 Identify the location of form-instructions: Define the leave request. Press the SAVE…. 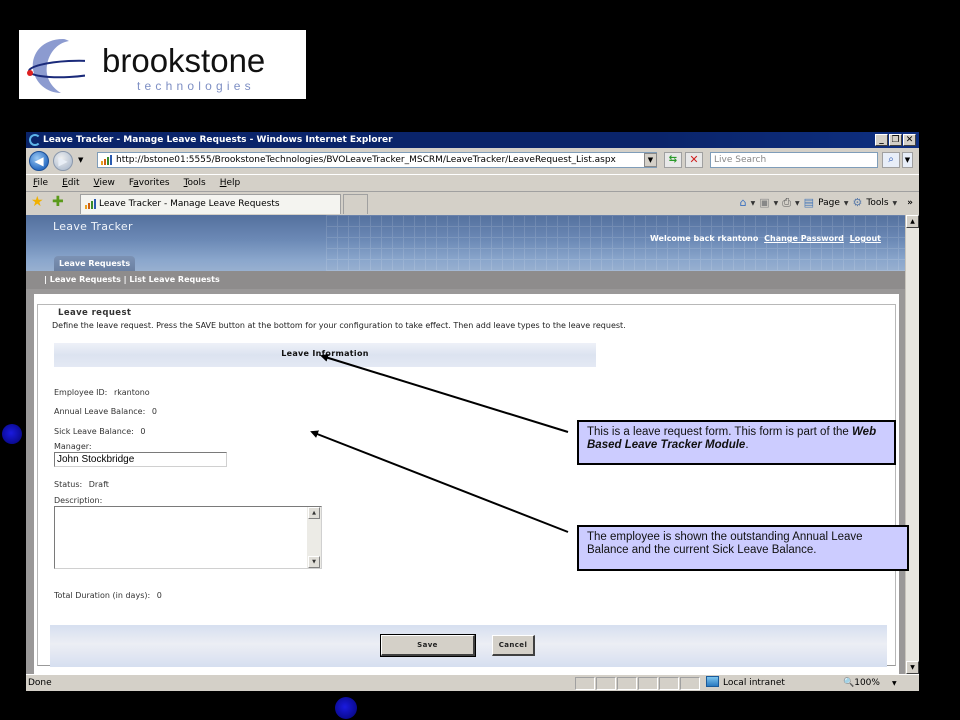
(339, 325).